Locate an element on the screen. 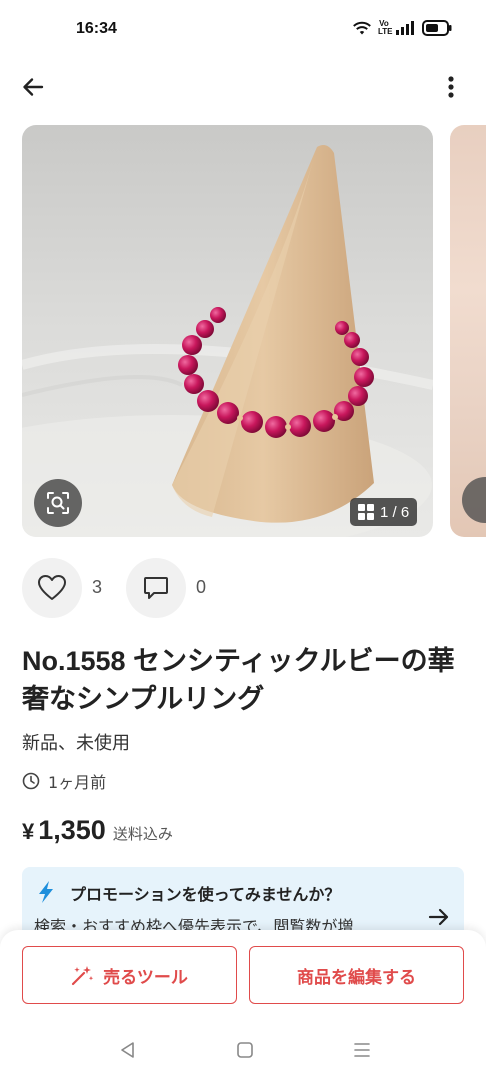  status-bar: 16:34 Vo LTE is located at coordinates (243, 31).